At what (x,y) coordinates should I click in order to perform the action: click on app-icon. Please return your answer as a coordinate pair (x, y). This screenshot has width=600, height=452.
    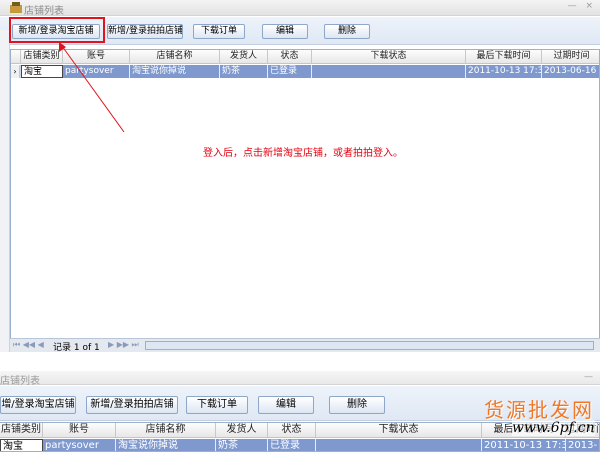
    Looking at the image, I should click on (16, 7).